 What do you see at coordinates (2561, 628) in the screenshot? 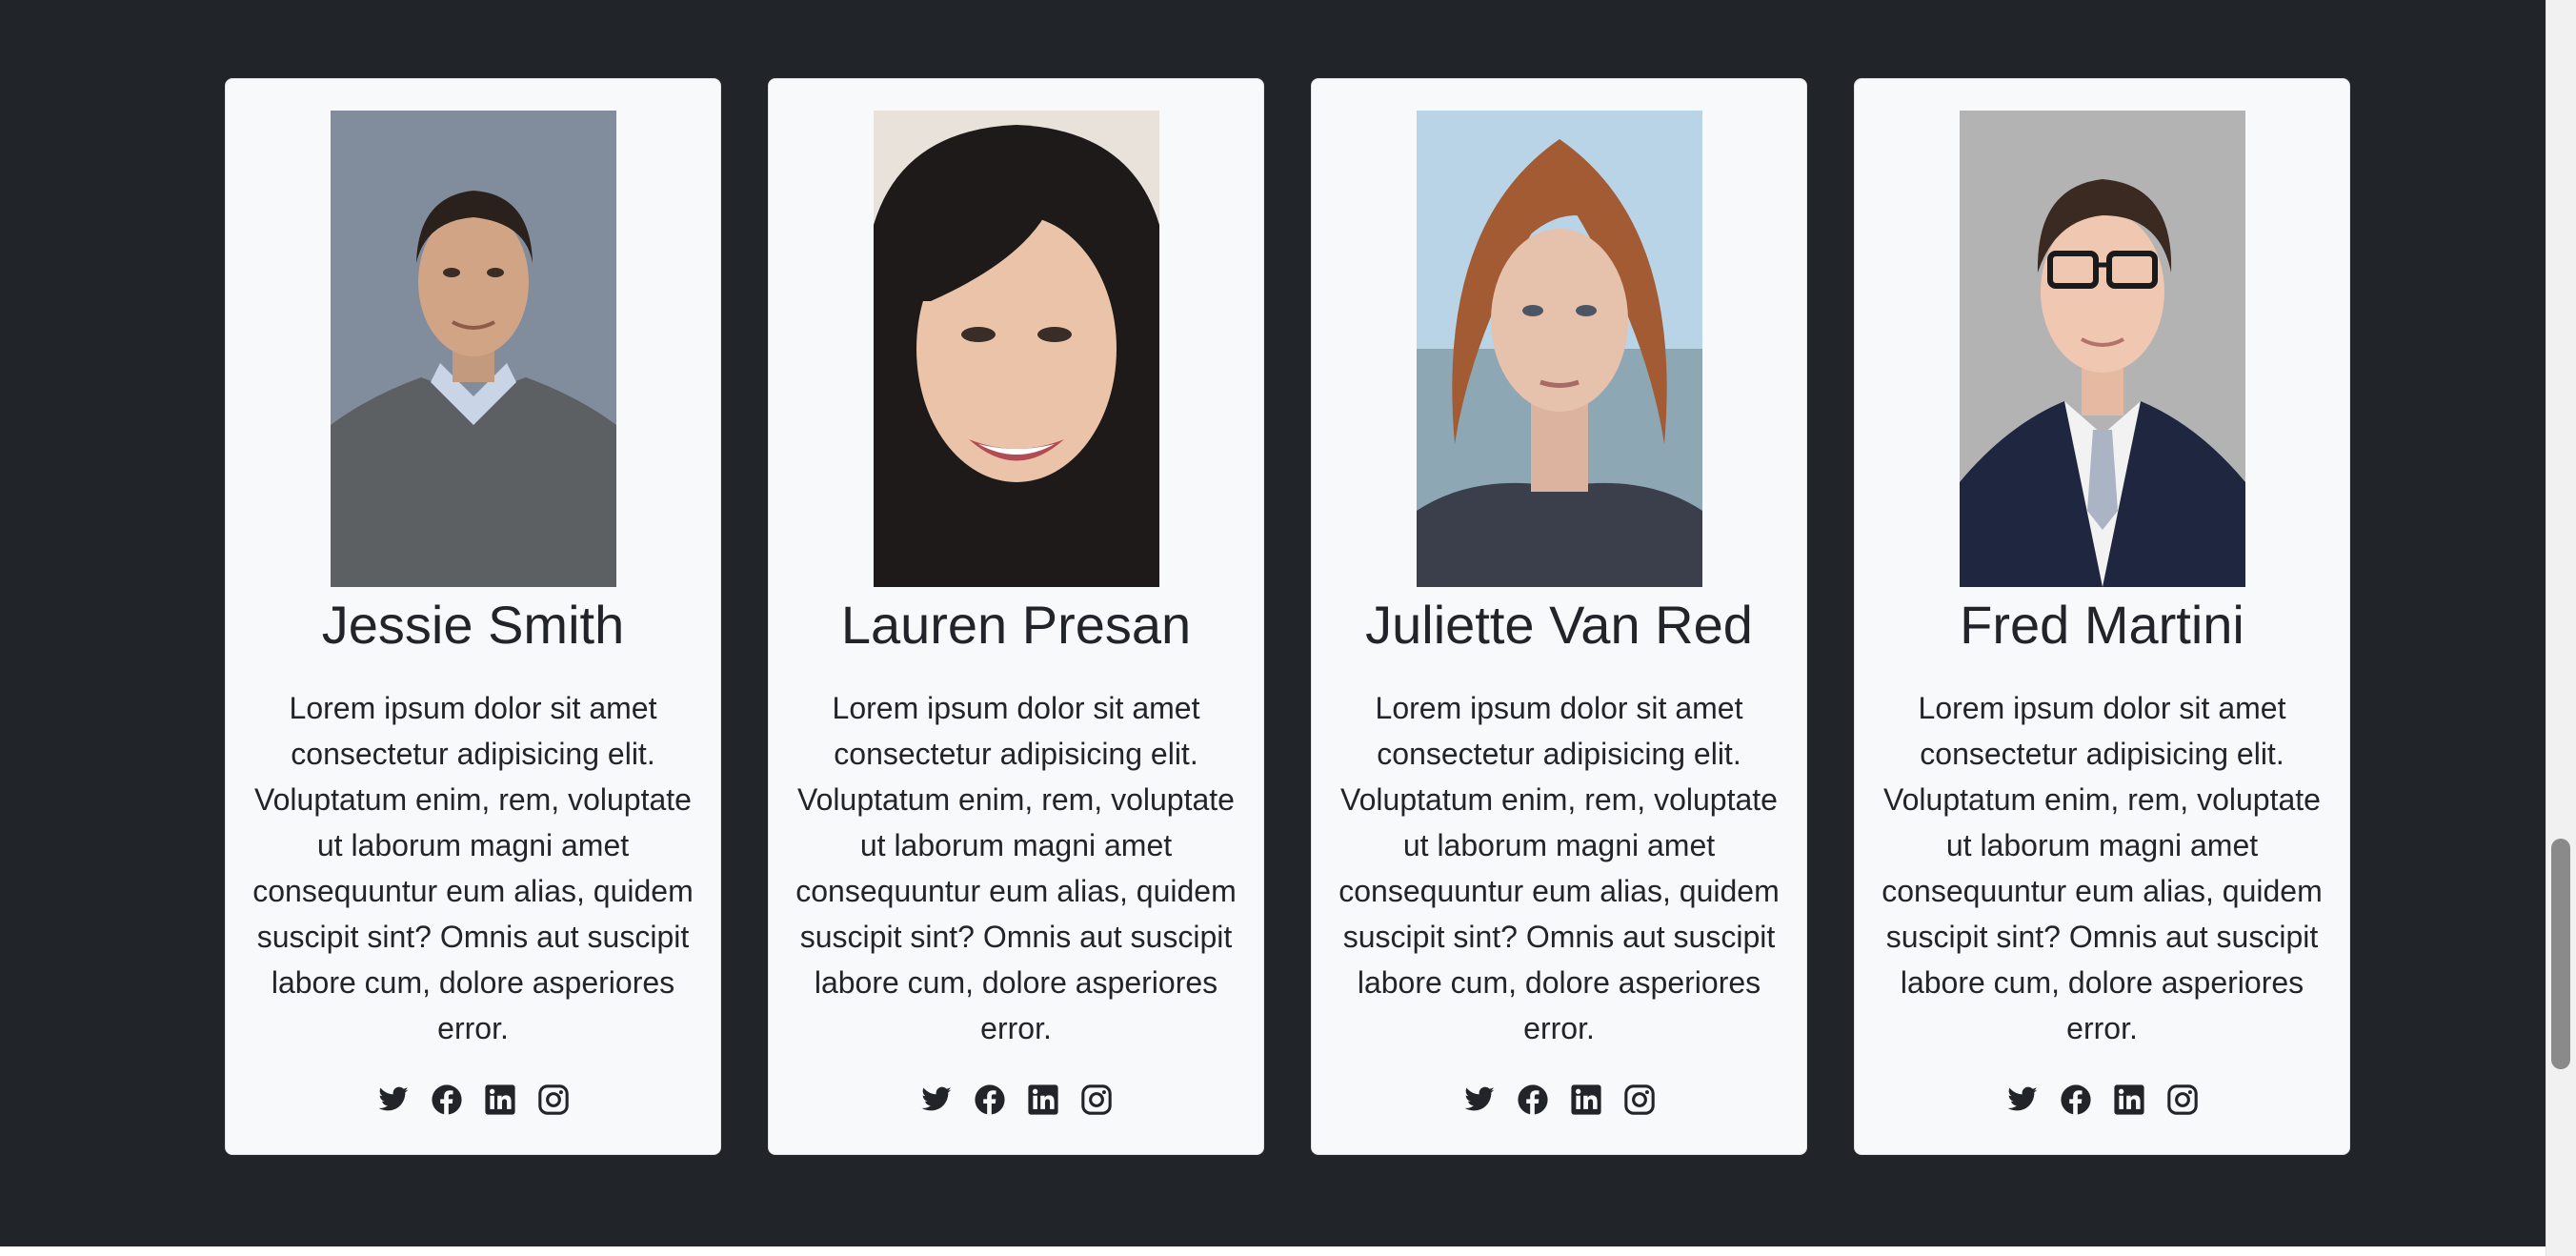
I see `vertical-scrollbar` at bounding box center [2561, 628].